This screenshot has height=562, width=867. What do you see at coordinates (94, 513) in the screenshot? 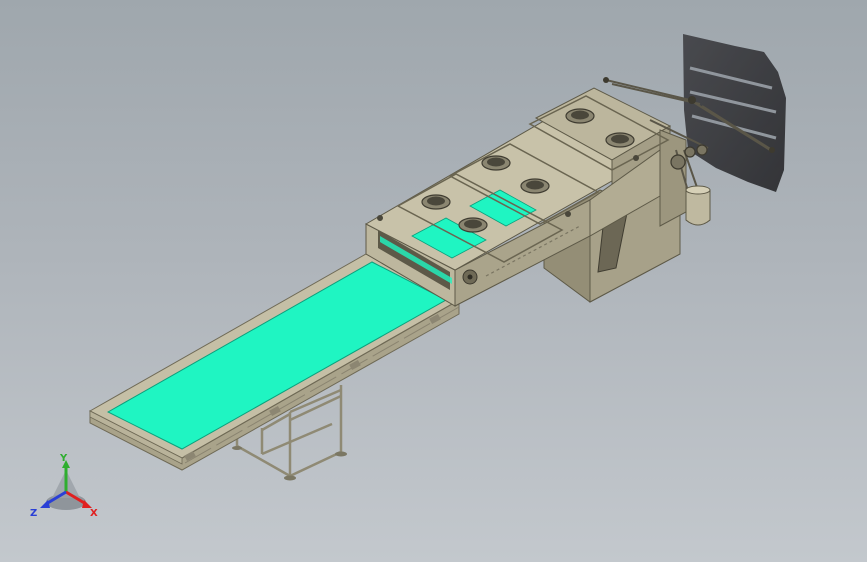
I see `x-axis-label: X` at bounding box center [94, 513].